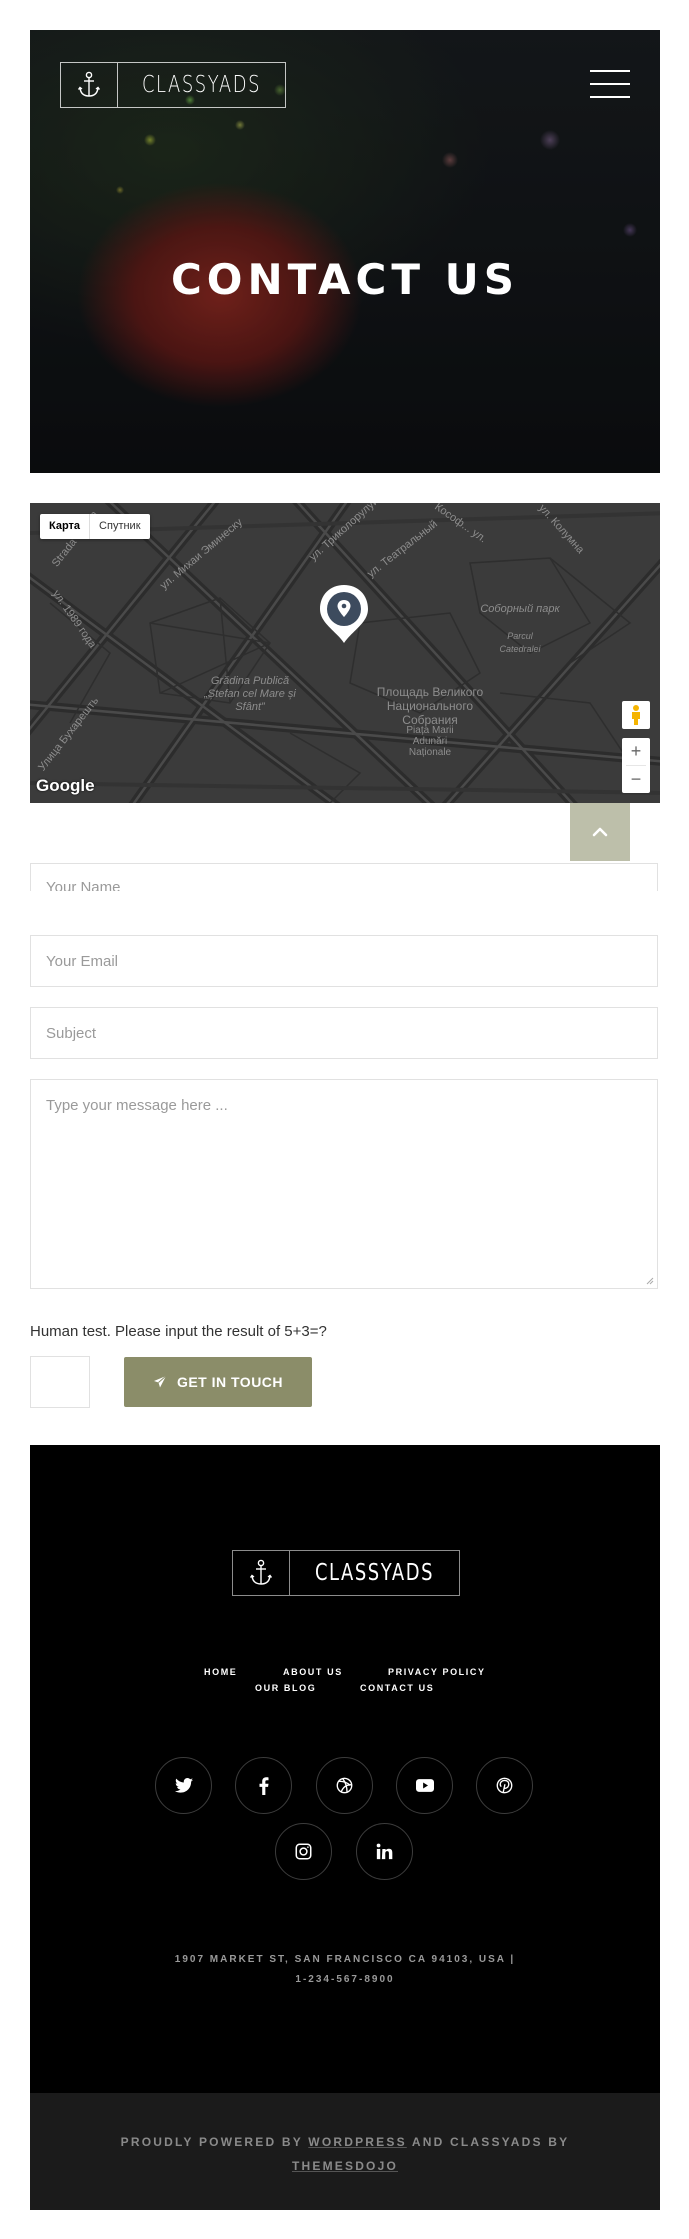  I want to click on footer-nav-about: ABOUT US, so click(313, 1672).